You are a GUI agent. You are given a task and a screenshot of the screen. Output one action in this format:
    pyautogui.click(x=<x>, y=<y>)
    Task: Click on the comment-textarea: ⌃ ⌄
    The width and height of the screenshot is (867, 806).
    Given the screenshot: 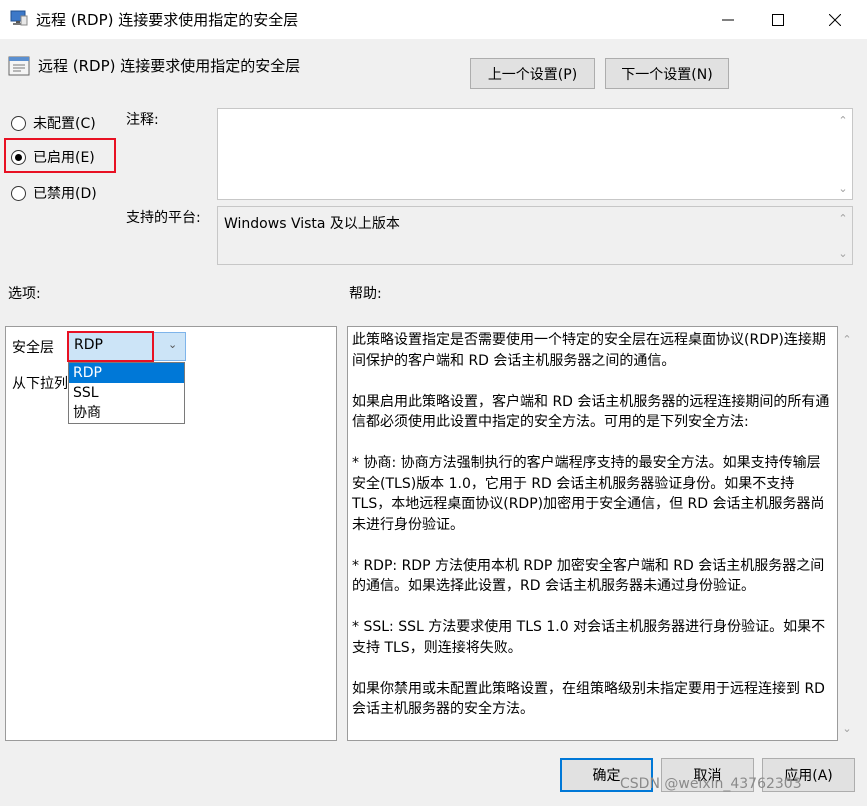 What is the action you would take?
    pyautogui.click(x=535, y=154)
    